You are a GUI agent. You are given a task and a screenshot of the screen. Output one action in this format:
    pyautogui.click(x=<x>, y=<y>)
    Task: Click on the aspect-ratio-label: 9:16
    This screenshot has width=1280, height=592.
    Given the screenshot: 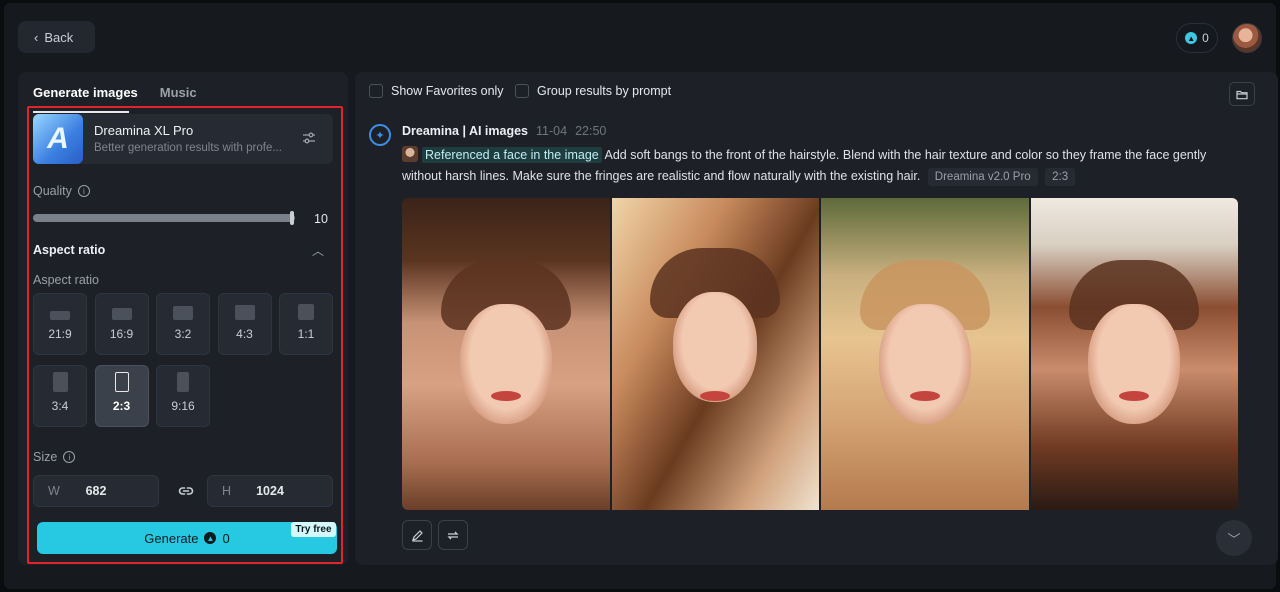 What is the action you would take?
    pyautogui.click(x=183, y=406)
    